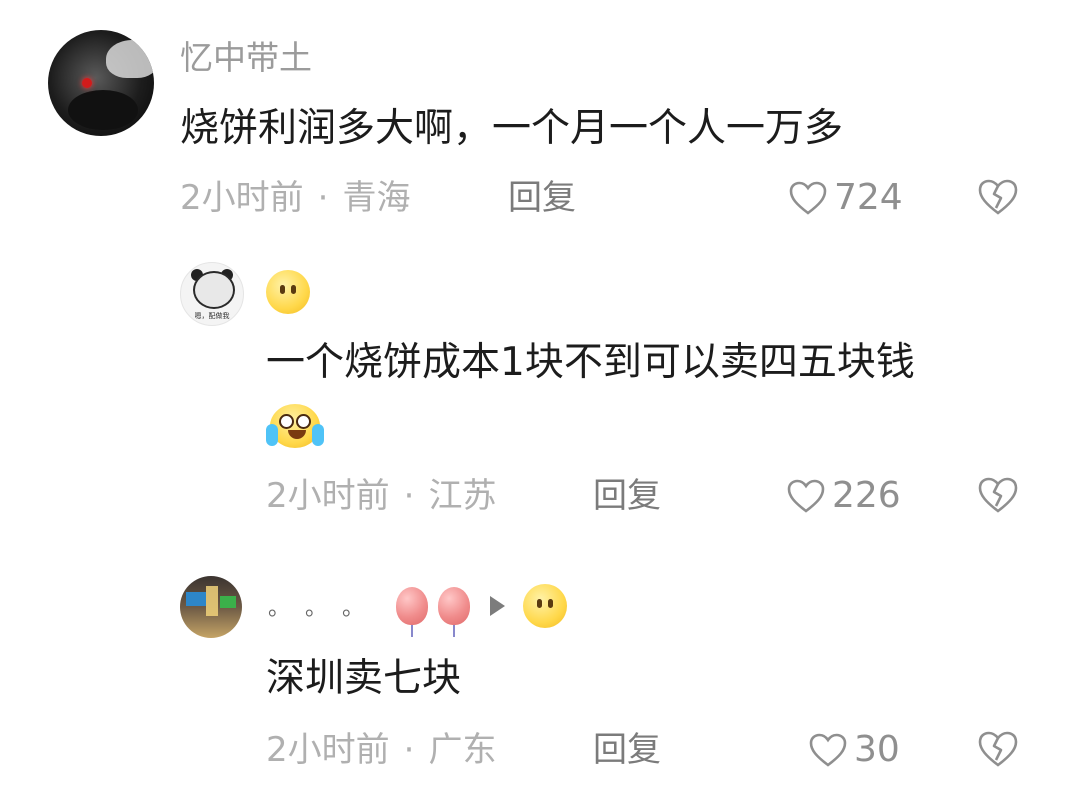  What do you see at coordinates (866, 495) in the screenshot?
I see `like-count: 226` at bounding box center [866, 495].